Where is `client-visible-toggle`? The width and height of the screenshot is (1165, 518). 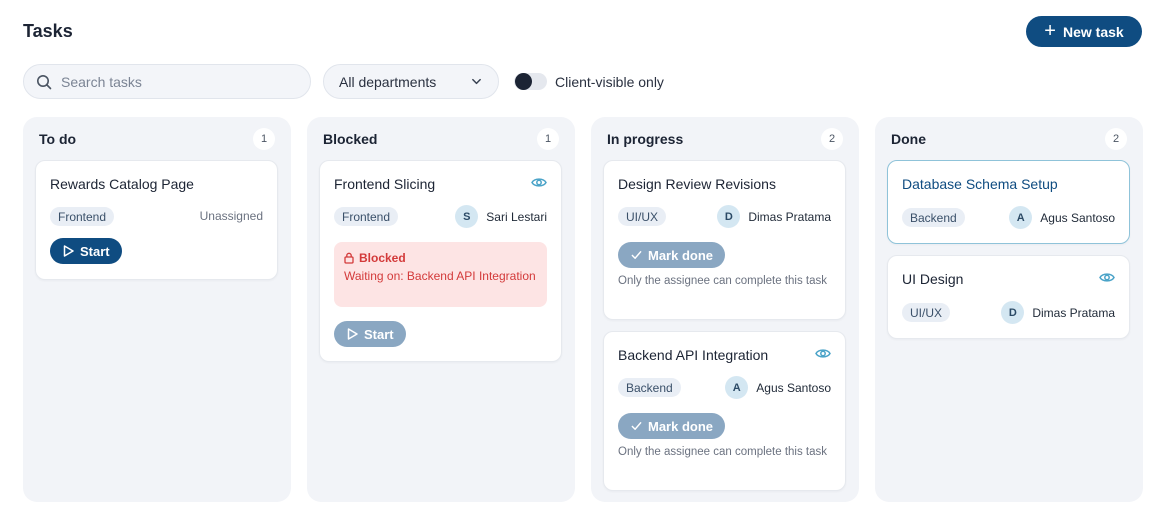
client-visible-toggle is located at coordinates (530, 81).